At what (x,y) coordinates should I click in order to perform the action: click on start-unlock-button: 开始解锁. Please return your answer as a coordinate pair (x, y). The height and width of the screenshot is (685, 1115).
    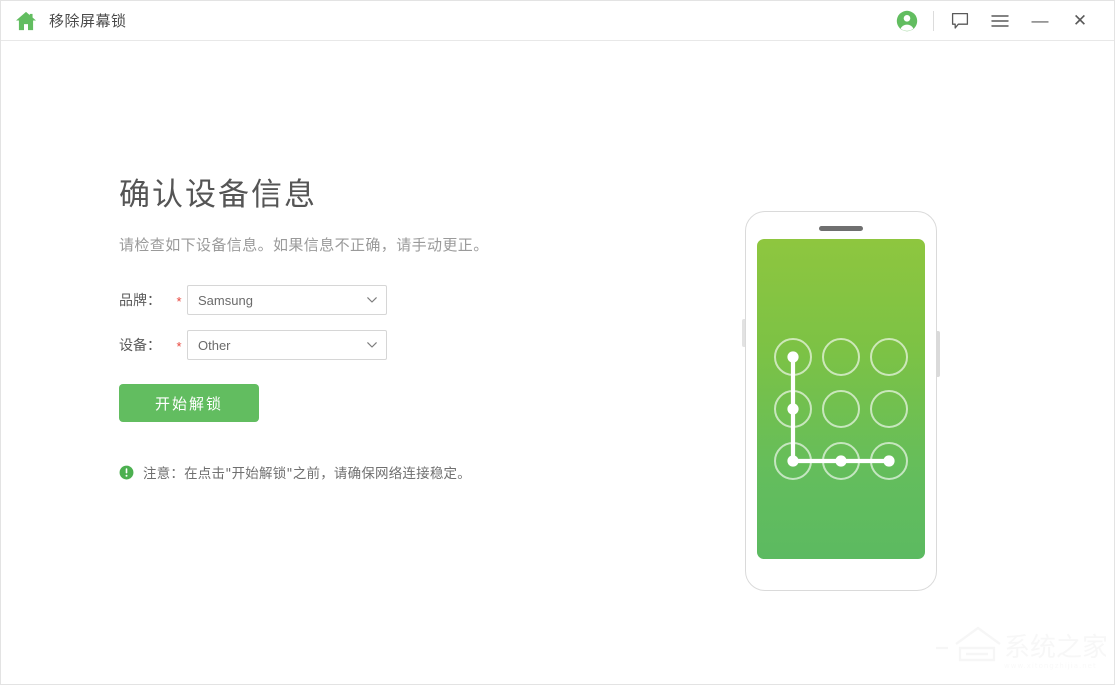
    Looking at the image, I should click on (189, 403).